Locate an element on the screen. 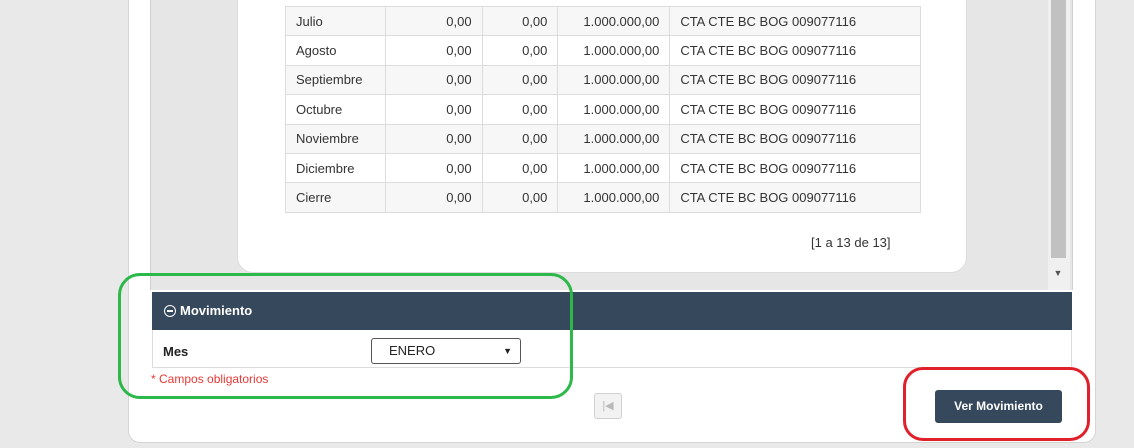 This screenshot has height=448, width=1134. cell-month: Septiembre is located at coordinates (335, 80).